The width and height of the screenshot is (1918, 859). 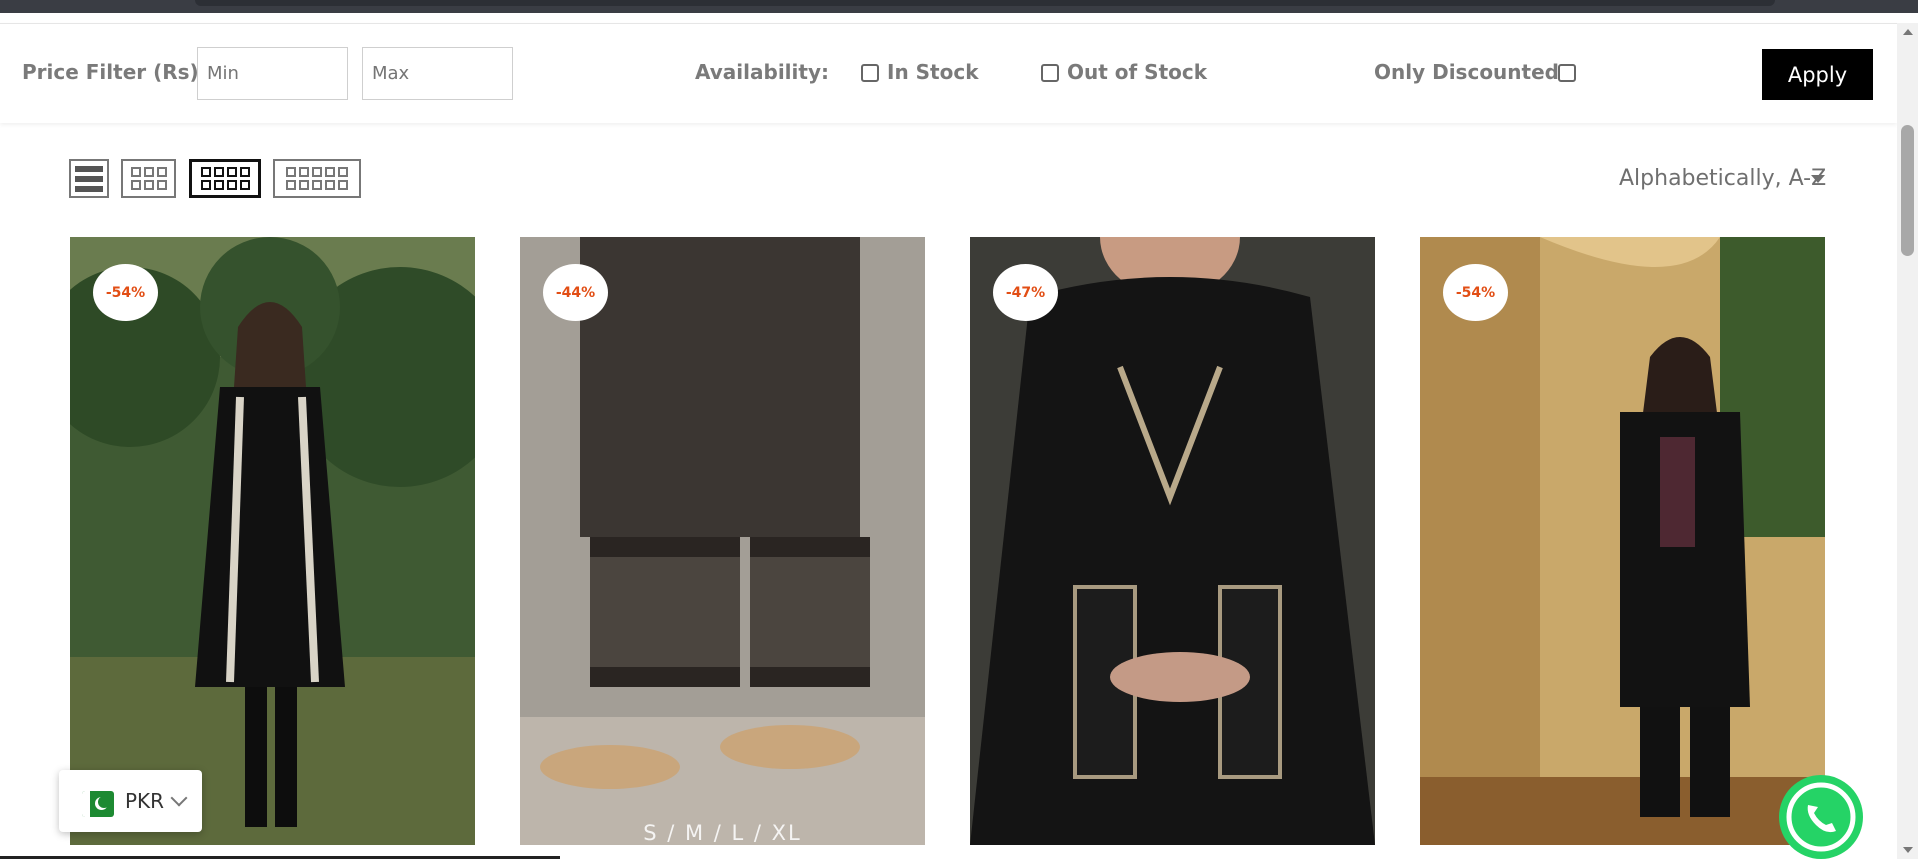 What do you see at coordinates (1137, 72) in the screenshot?
I see `out-of-stock-label: Out of Stock` at bounding box center [1137, 72].